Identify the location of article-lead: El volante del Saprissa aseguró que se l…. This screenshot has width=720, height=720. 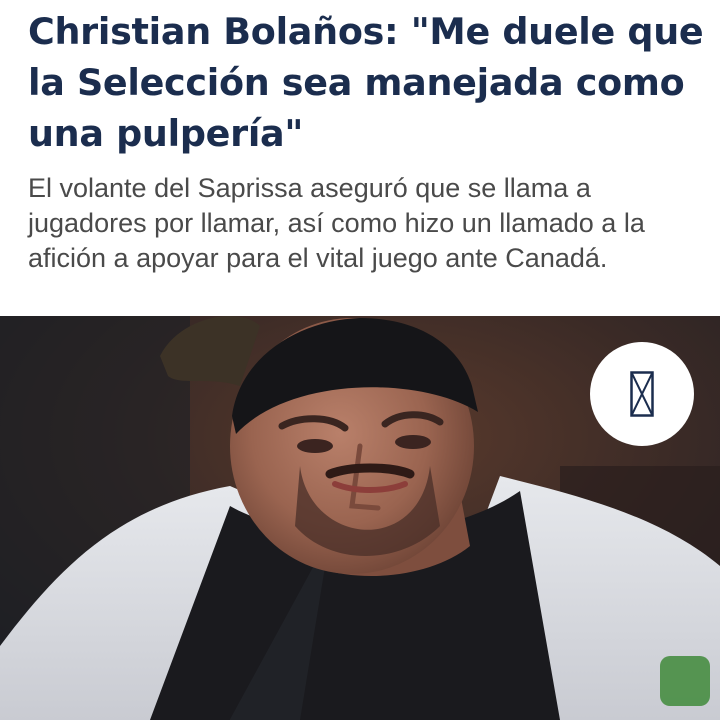
(336, 223).